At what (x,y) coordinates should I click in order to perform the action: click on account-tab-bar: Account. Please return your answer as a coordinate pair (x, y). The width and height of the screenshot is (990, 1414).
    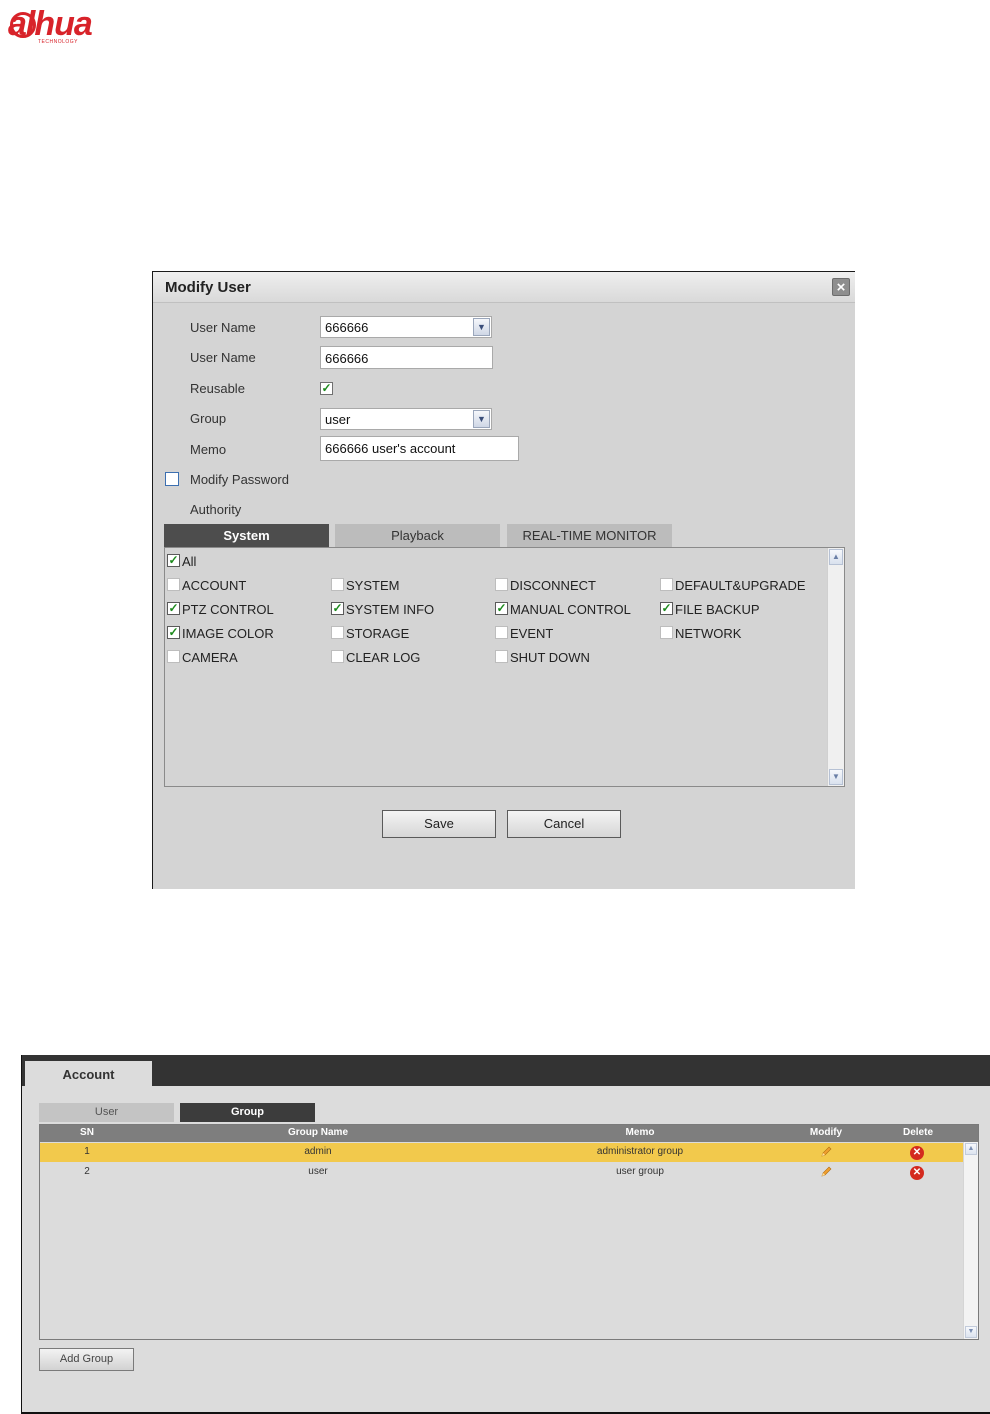
    Looking at the image, I should click on (506, 1070).